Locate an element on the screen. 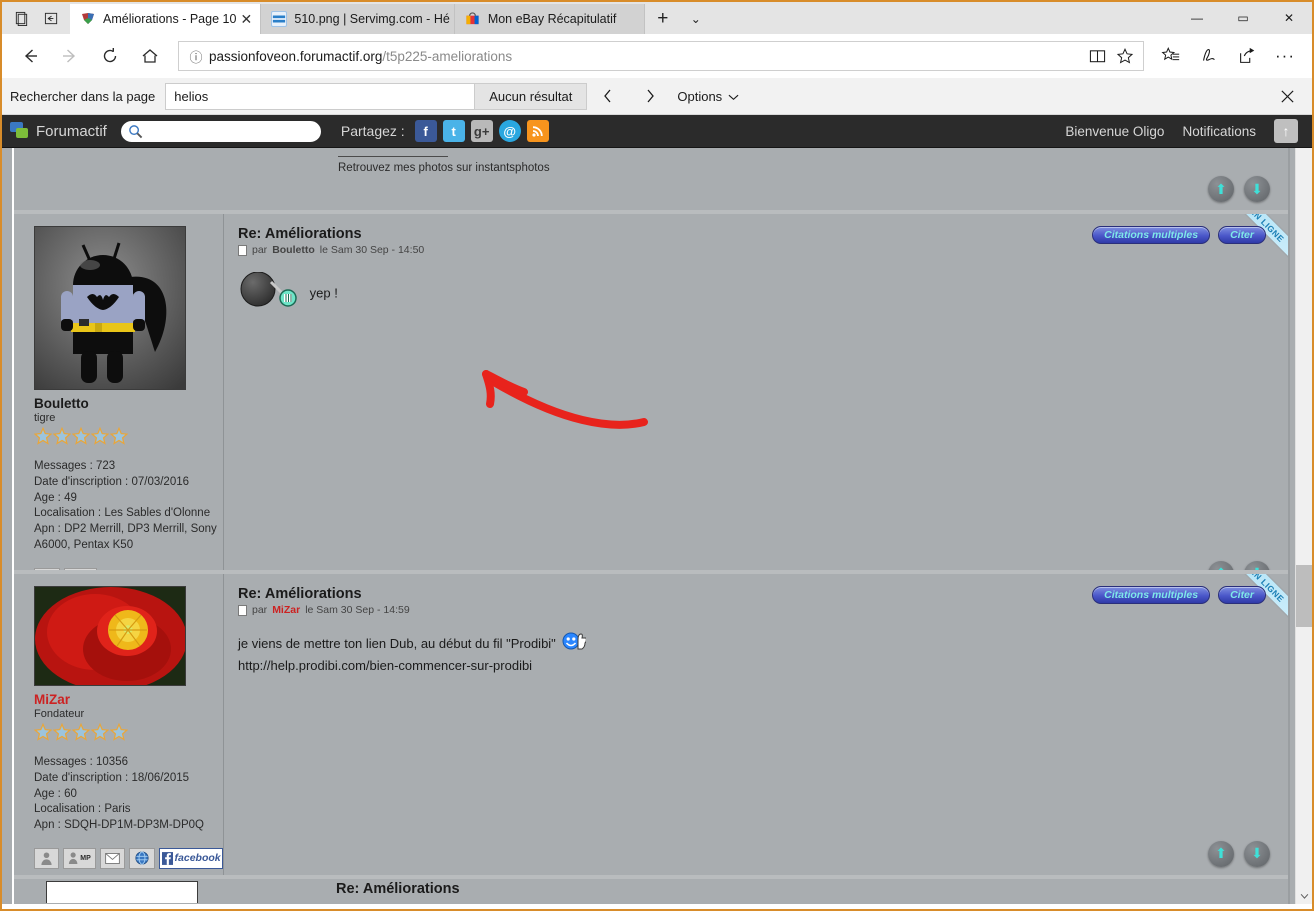  new-tab-button: + is located at coordinates (663, 19).